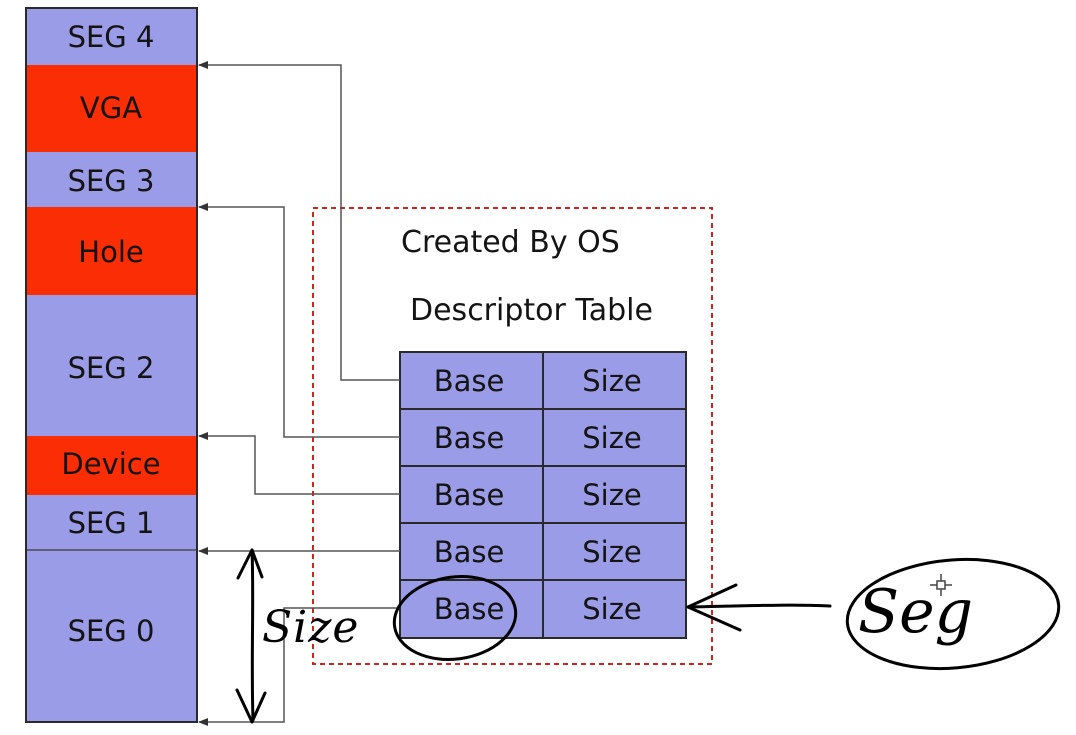 This screenshot has width=1076, height=735. Describe the element at coordinates (252, 635) in the screenshot. I see `size-double-arrow` at that location.